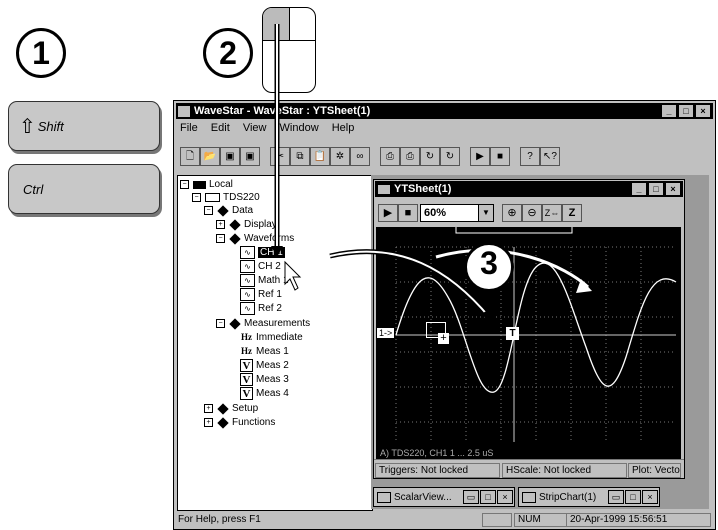  What do you see at coordinates (485, 213) in the screenshot?
I see `chevron-down-icon: ▼` at bounding box center [485, 213].